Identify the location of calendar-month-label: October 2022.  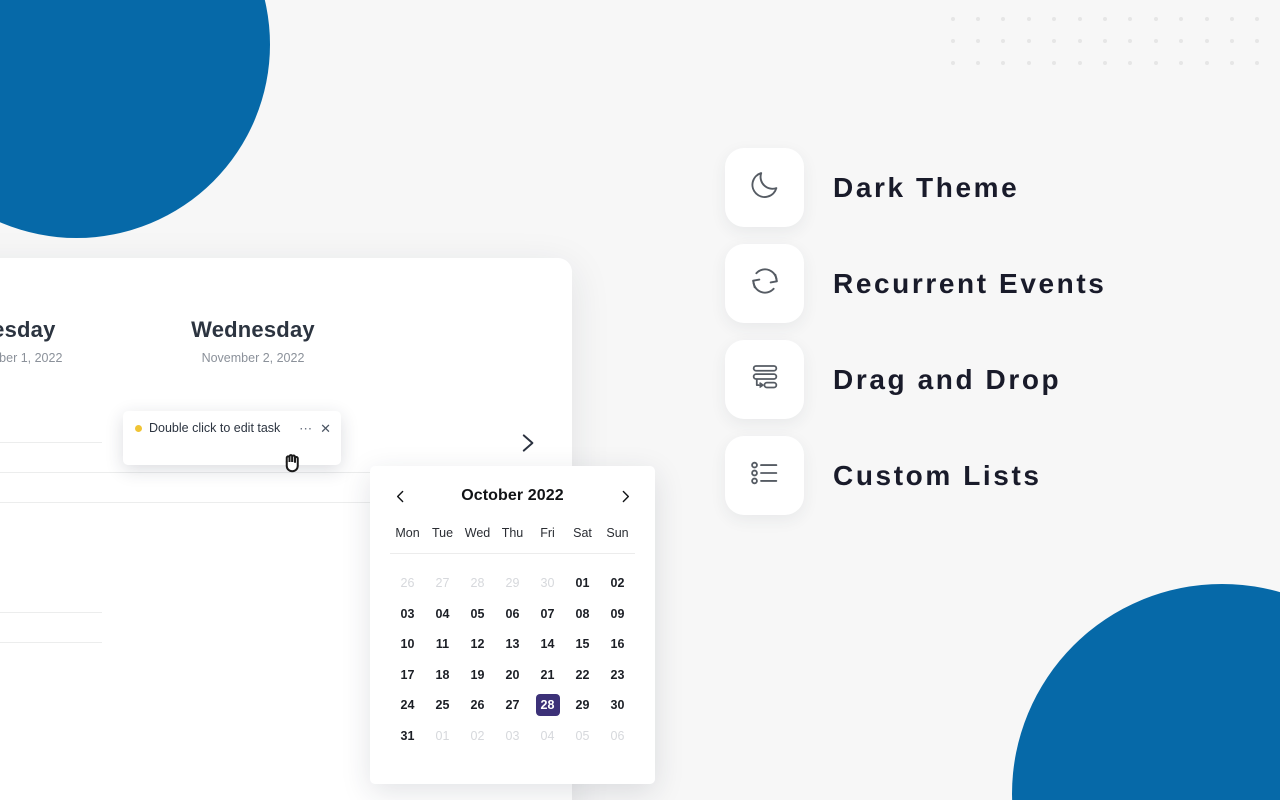
(512, 495).